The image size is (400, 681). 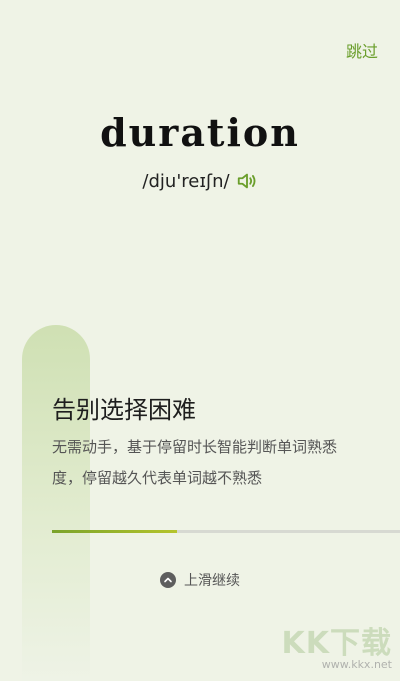 I want to click on feature-title: 告别选择困难, so click(x=124, y=410).